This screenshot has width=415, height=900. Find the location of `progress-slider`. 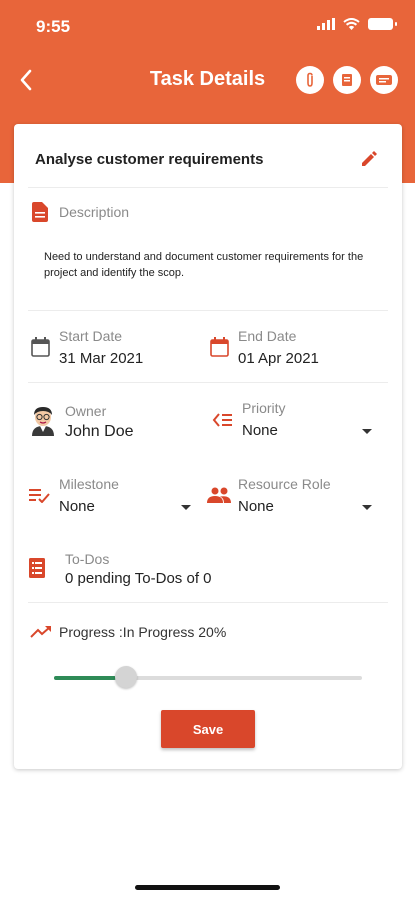

progress-slider is located at coordinates (208, 677).